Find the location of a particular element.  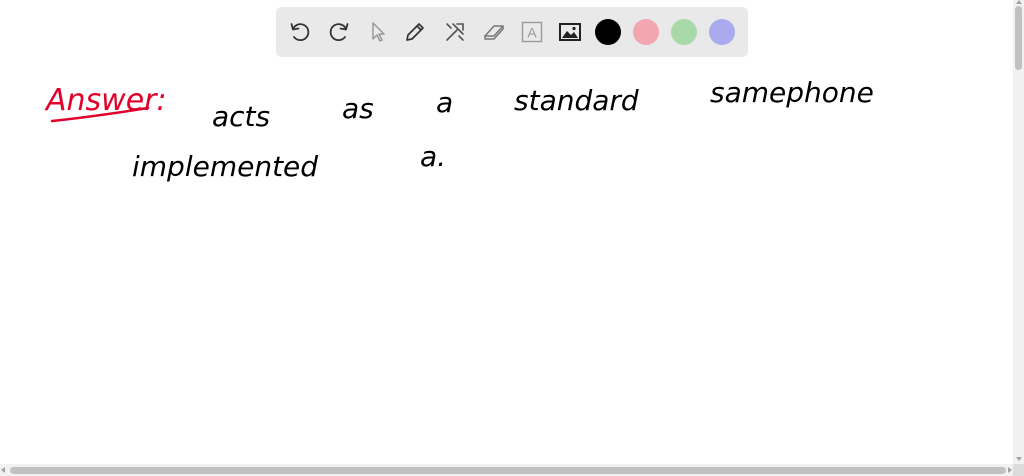

scroll-down-arrow-icon is located at coordinates (1019, 459).